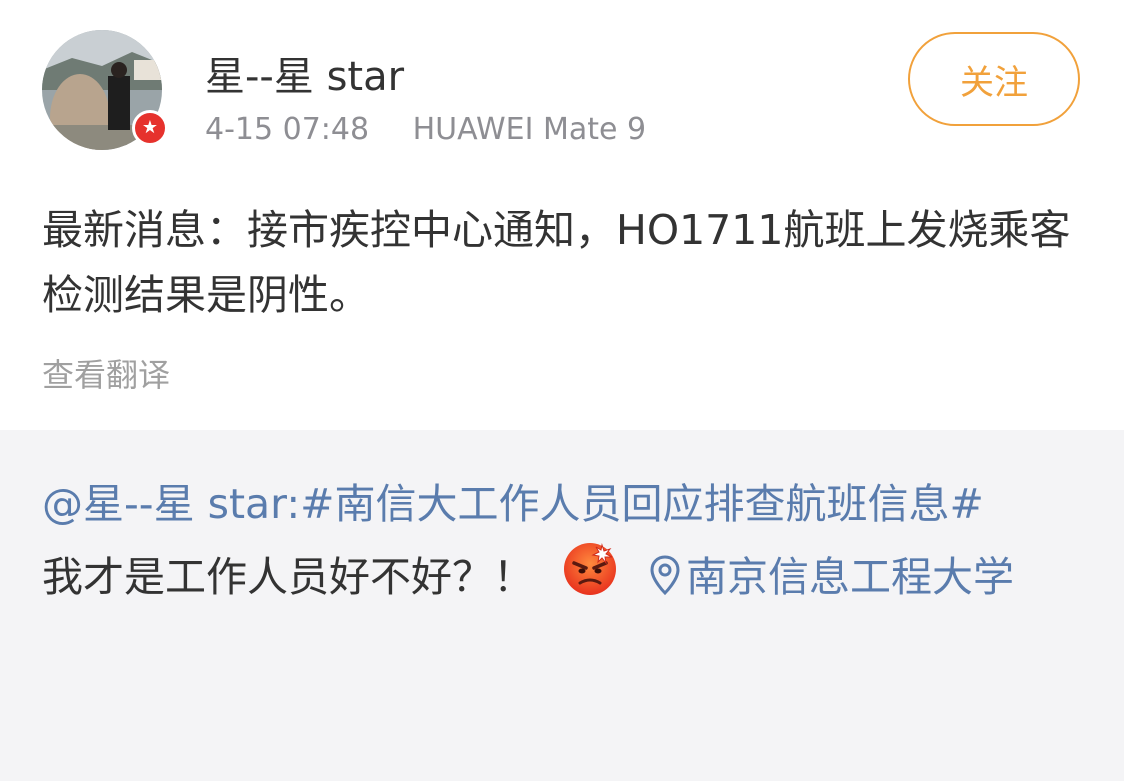 The image size is (1124, 781). I want to click on repost-message: 我才是工作人员好不好？！, so click(288, 577).